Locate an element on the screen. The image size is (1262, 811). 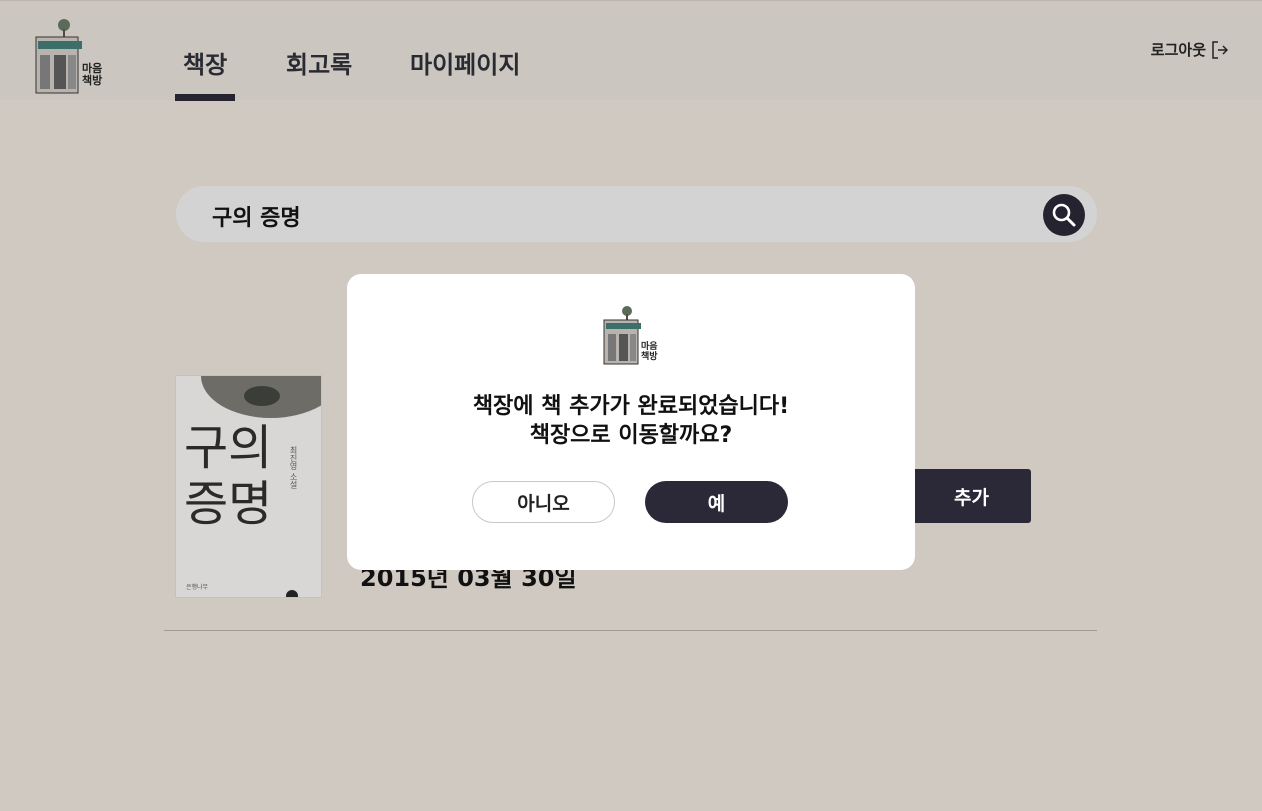
add-button: 추가 is located at coordinates (971, 496).